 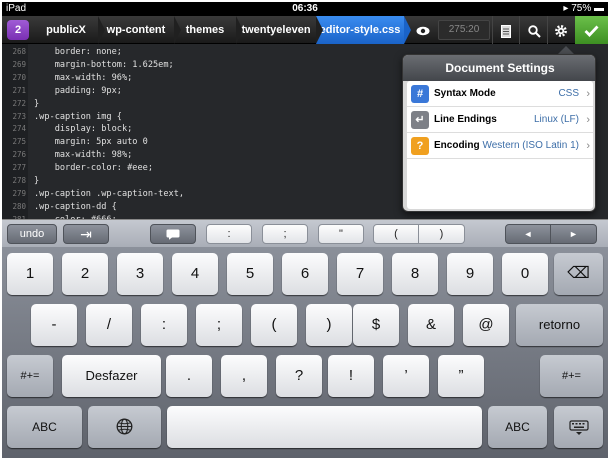 What do you see at coordinates (54, 325) in the screenshot?
I see `key-hyphen: -` at bounding box center [54, 325].